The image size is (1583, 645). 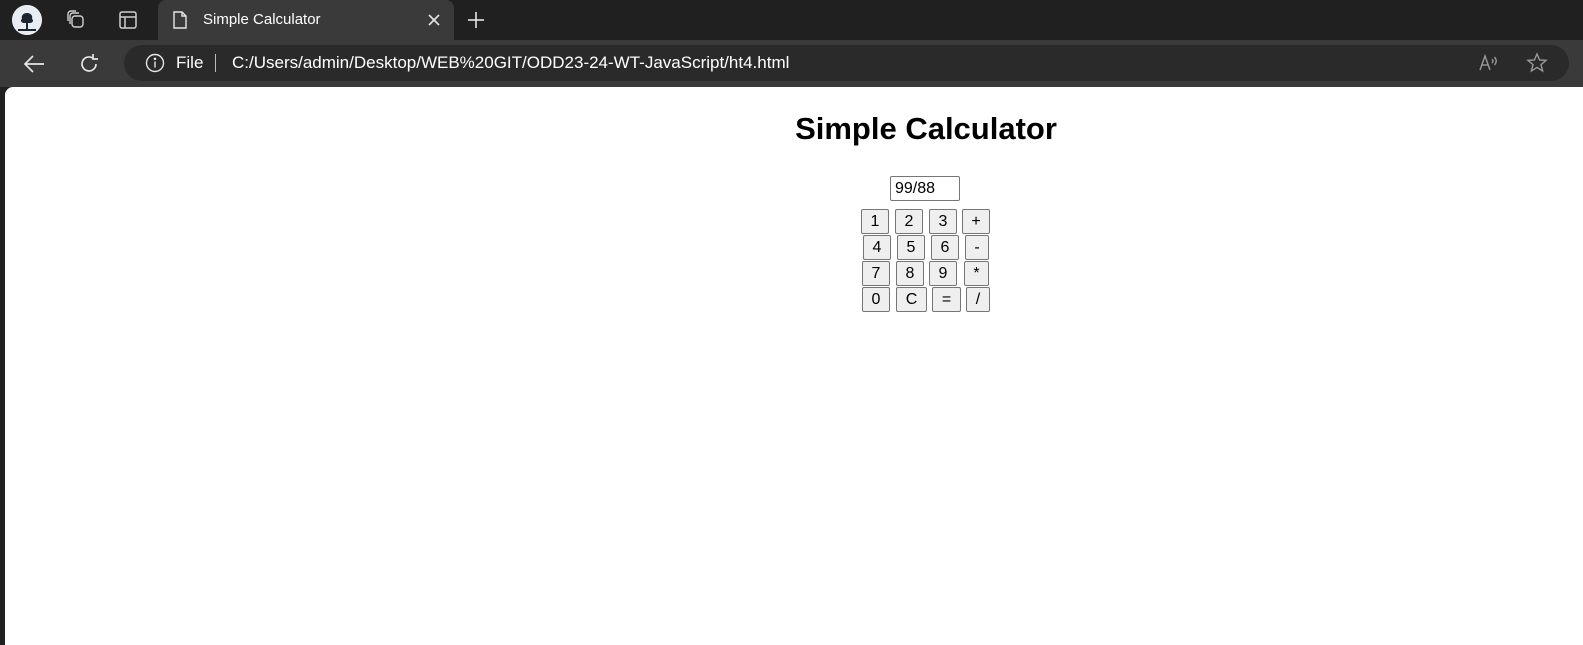 I want to click on tab-actions-icon, so click(x=128, y=20).